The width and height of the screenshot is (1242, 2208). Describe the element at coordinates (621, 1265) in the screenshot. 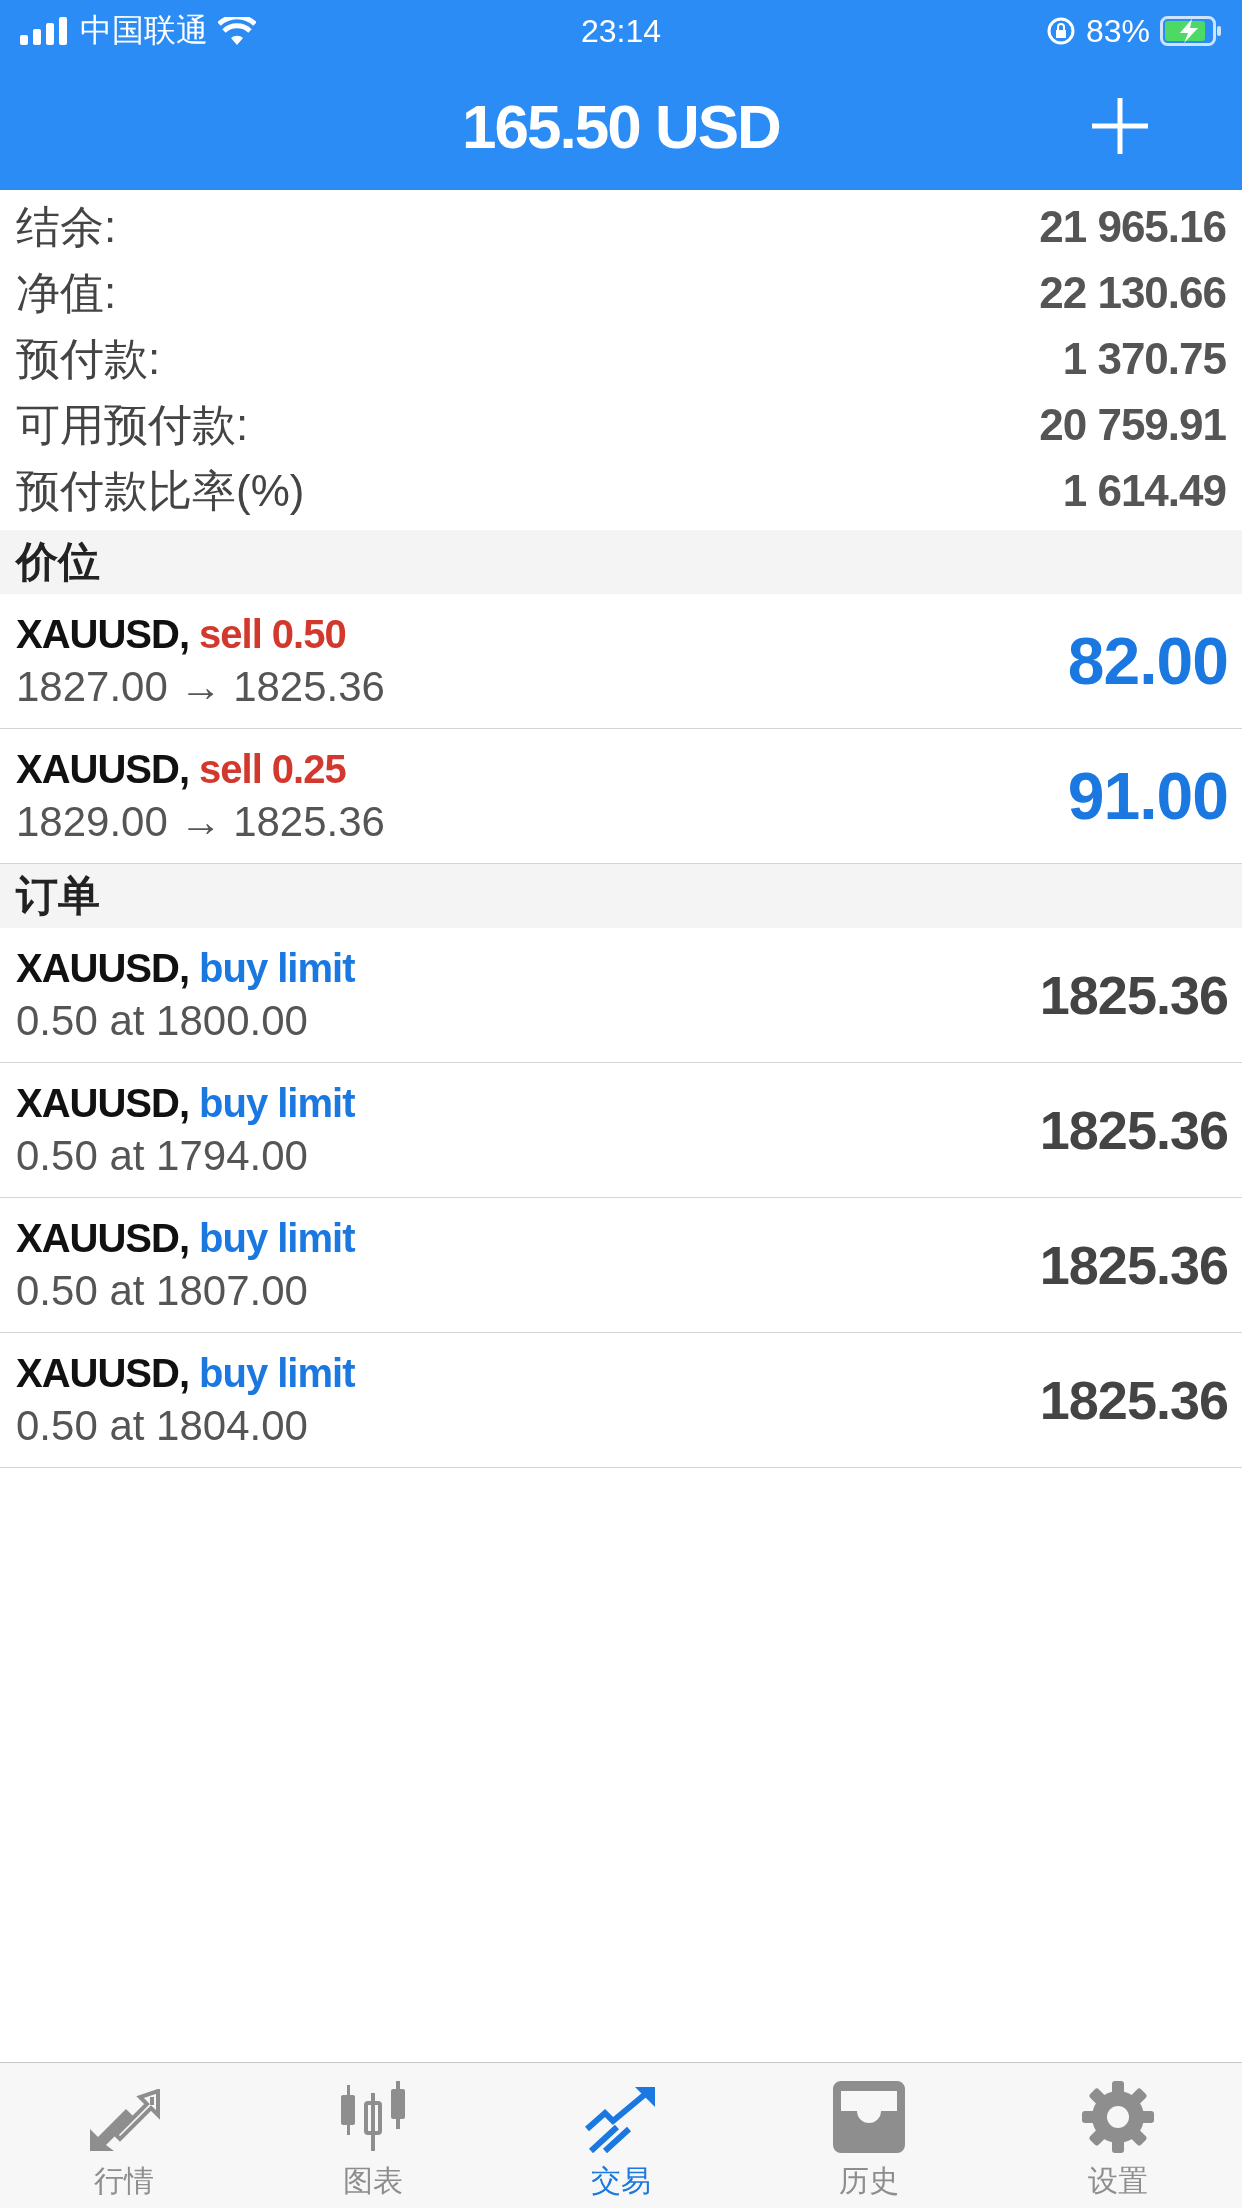

I see `trade-row: XAUUSD, buy limit 0.50 at 1807.00 1825.36` at that location.